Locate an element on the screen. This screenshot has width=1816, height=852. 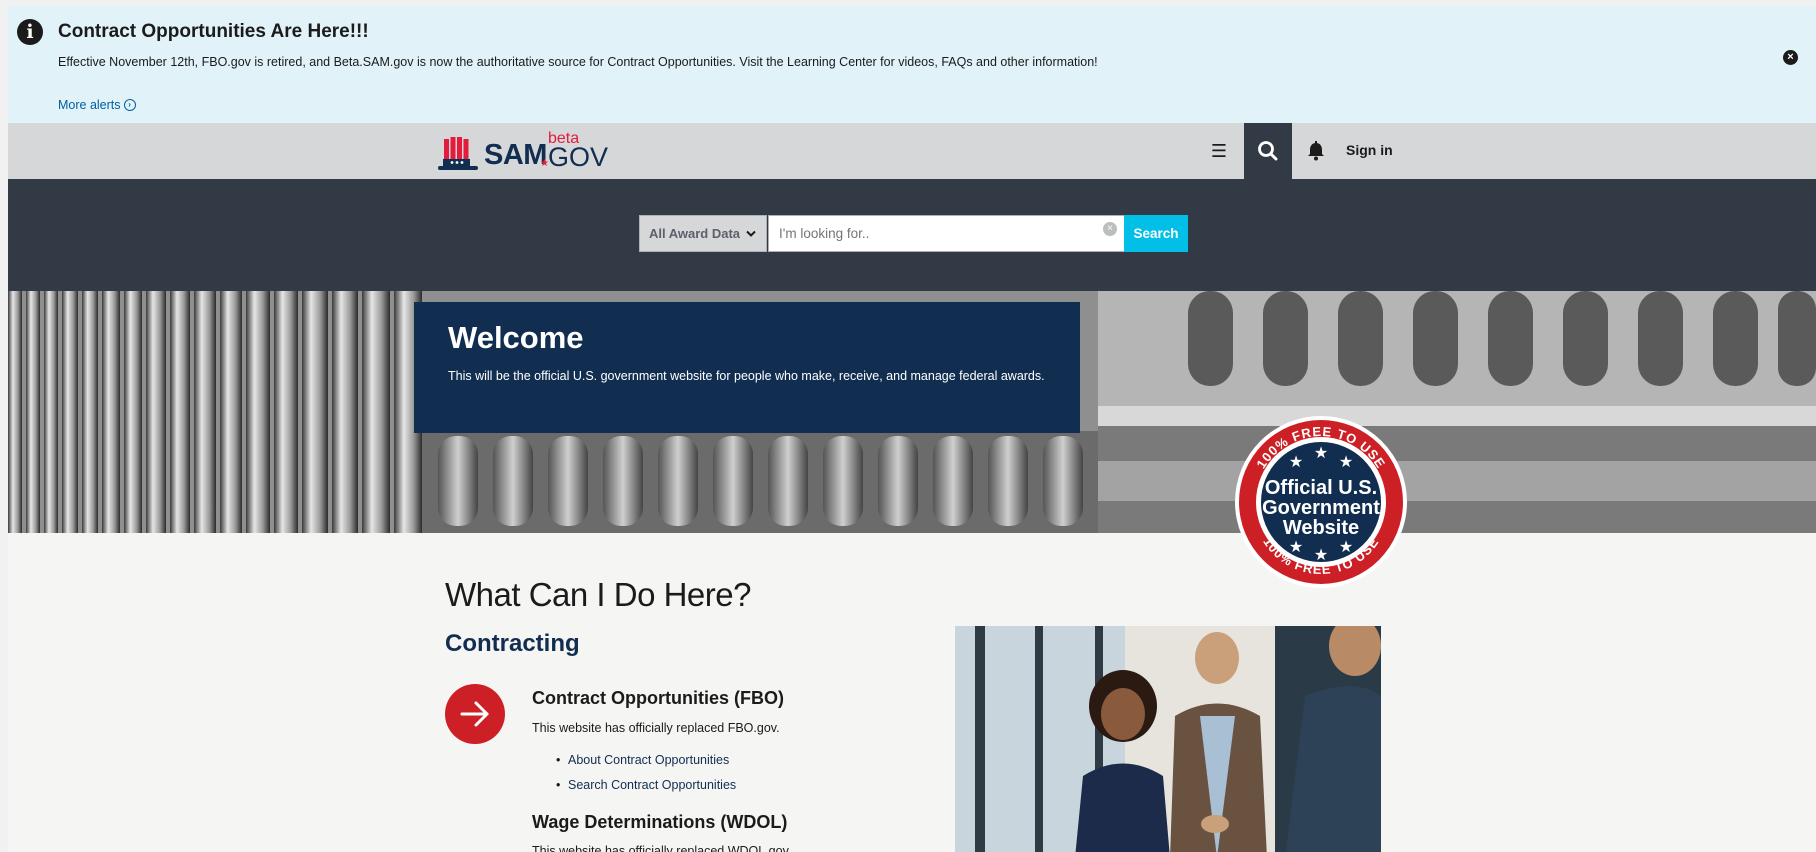
arrow-right-circle-icon: › is located at coordinates (129, 105).